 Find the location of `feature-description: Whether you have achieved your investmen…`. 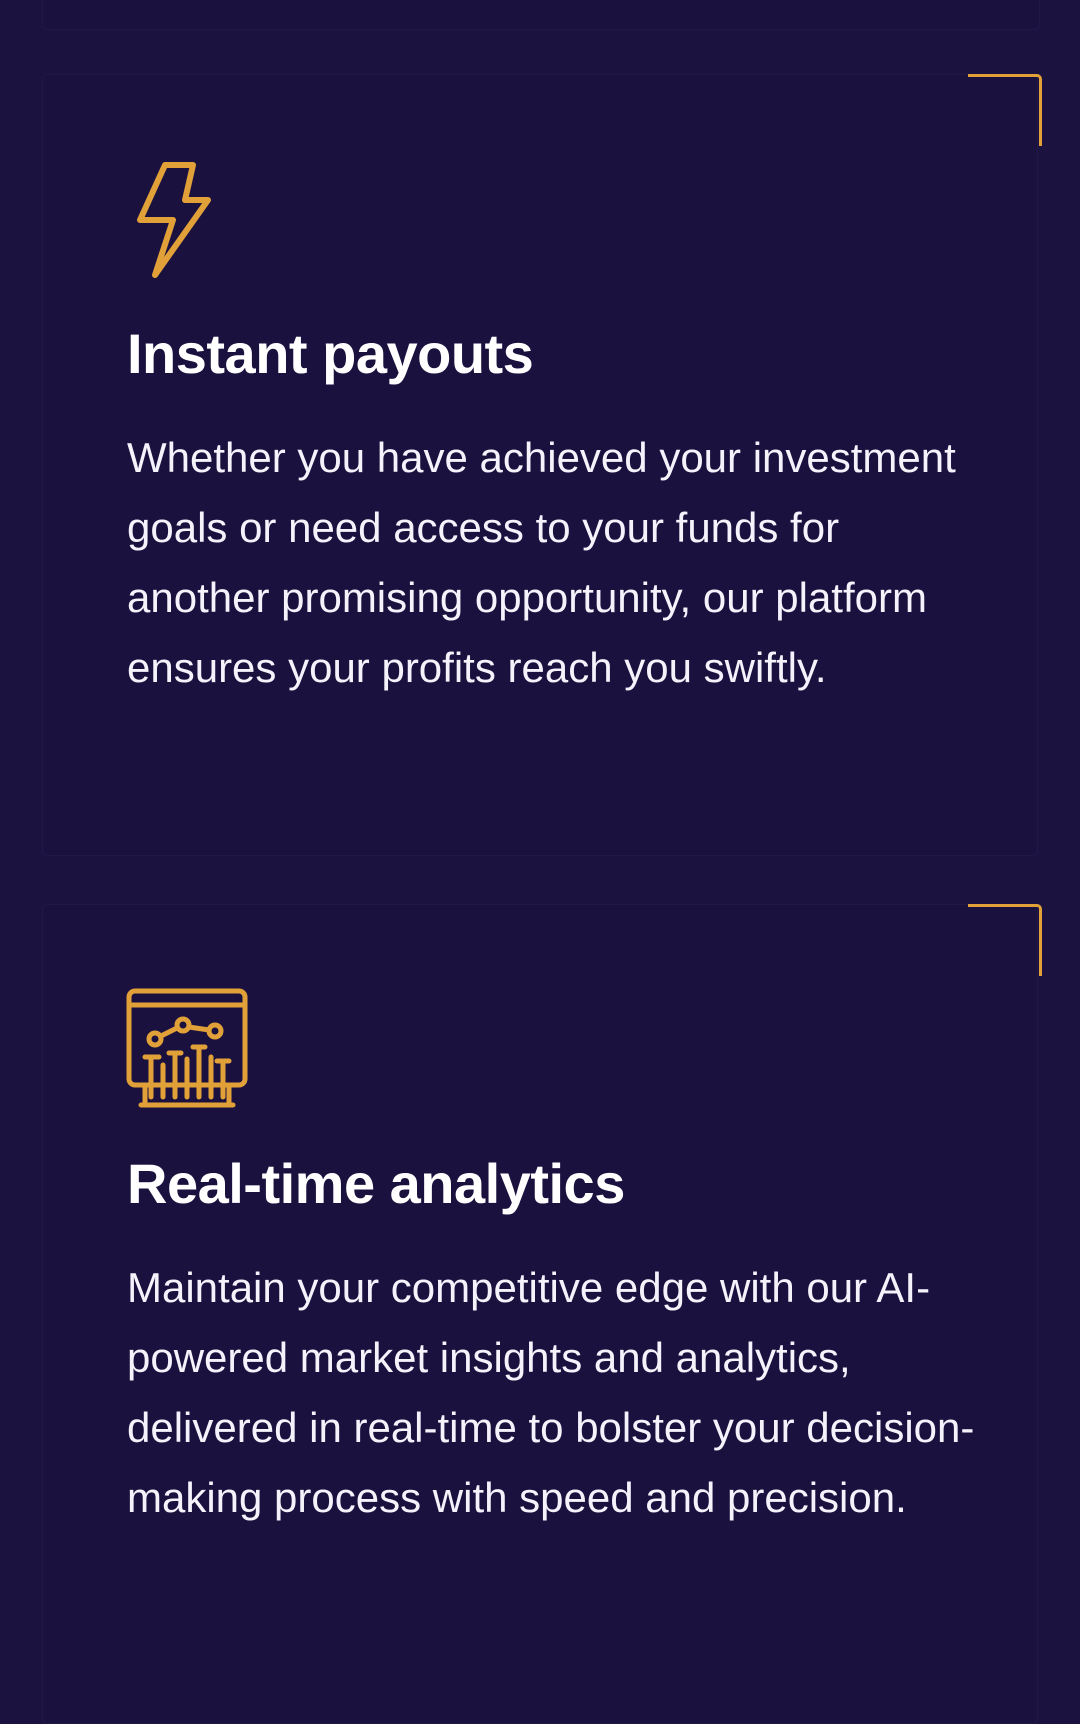

feature-description: Whether you have achieved your investmen… is located at coordinates (541, 562).